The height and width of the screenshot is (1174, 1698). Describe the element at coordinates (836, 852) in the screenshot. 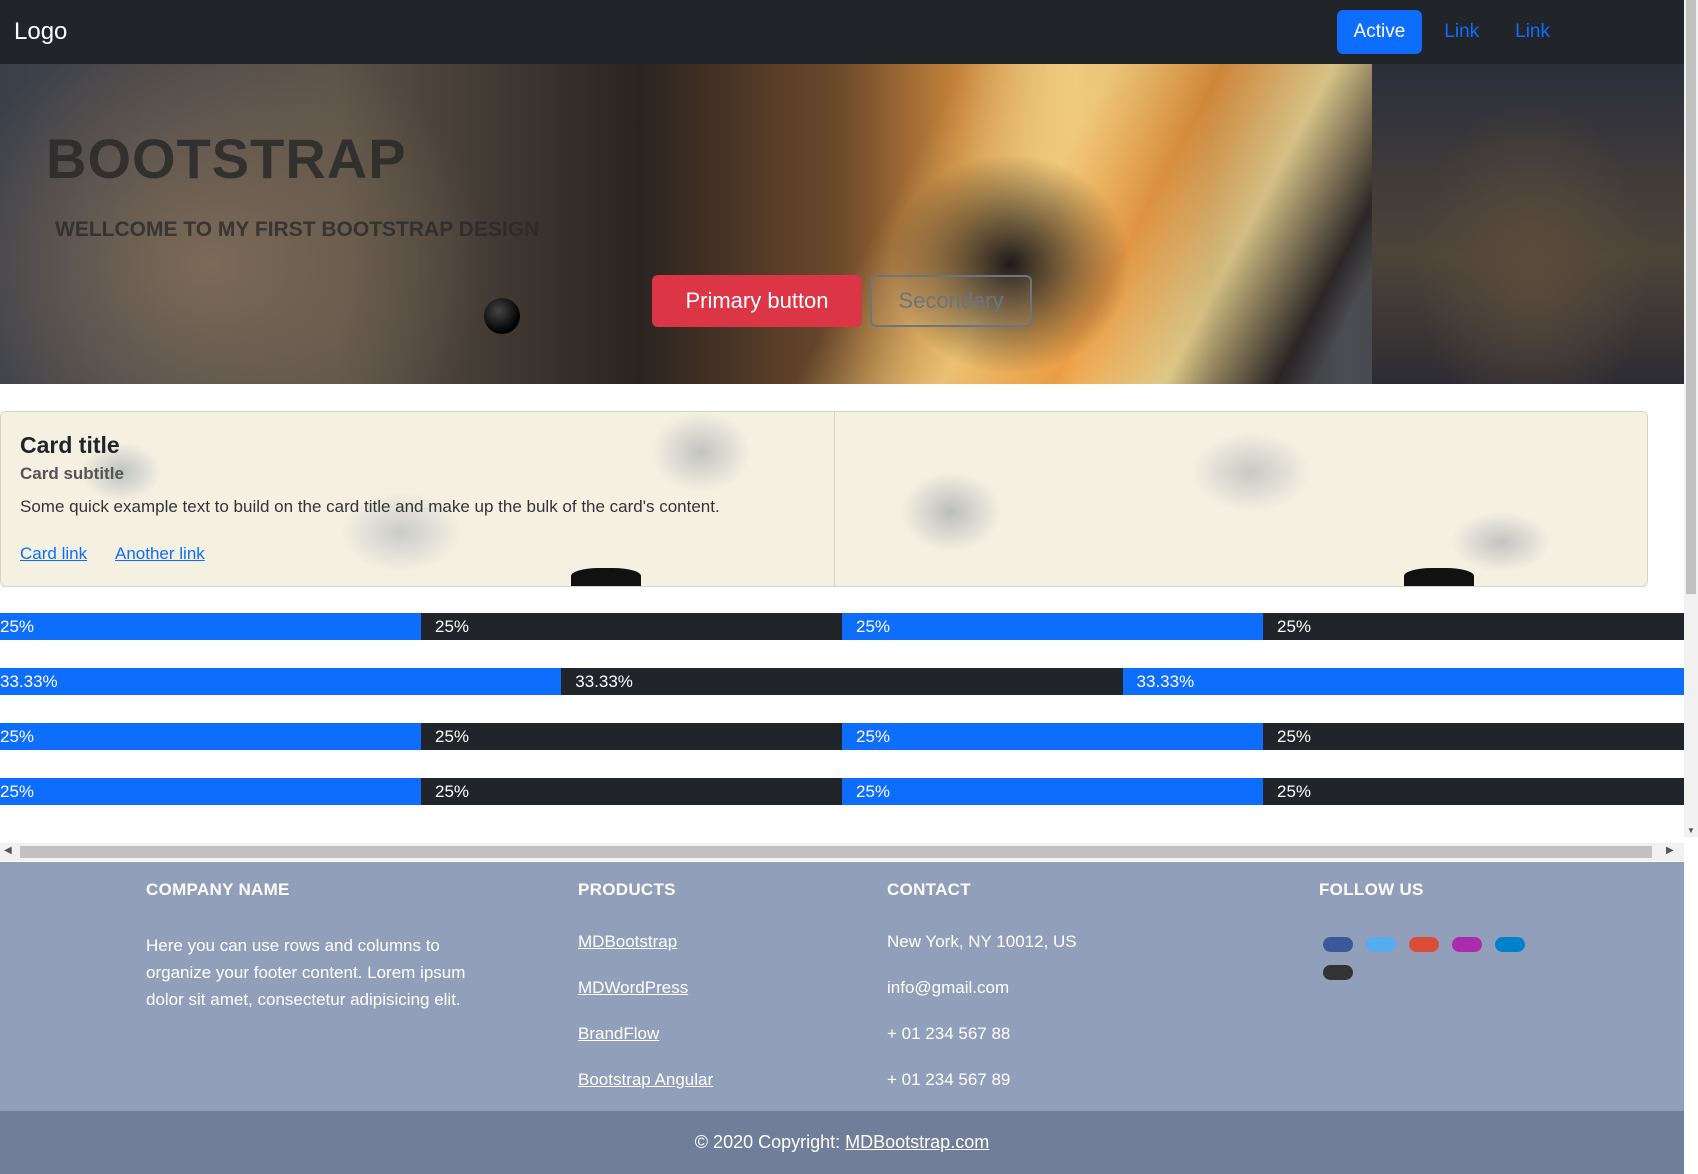

I see `horizontal-scroll-thumb` at that location.